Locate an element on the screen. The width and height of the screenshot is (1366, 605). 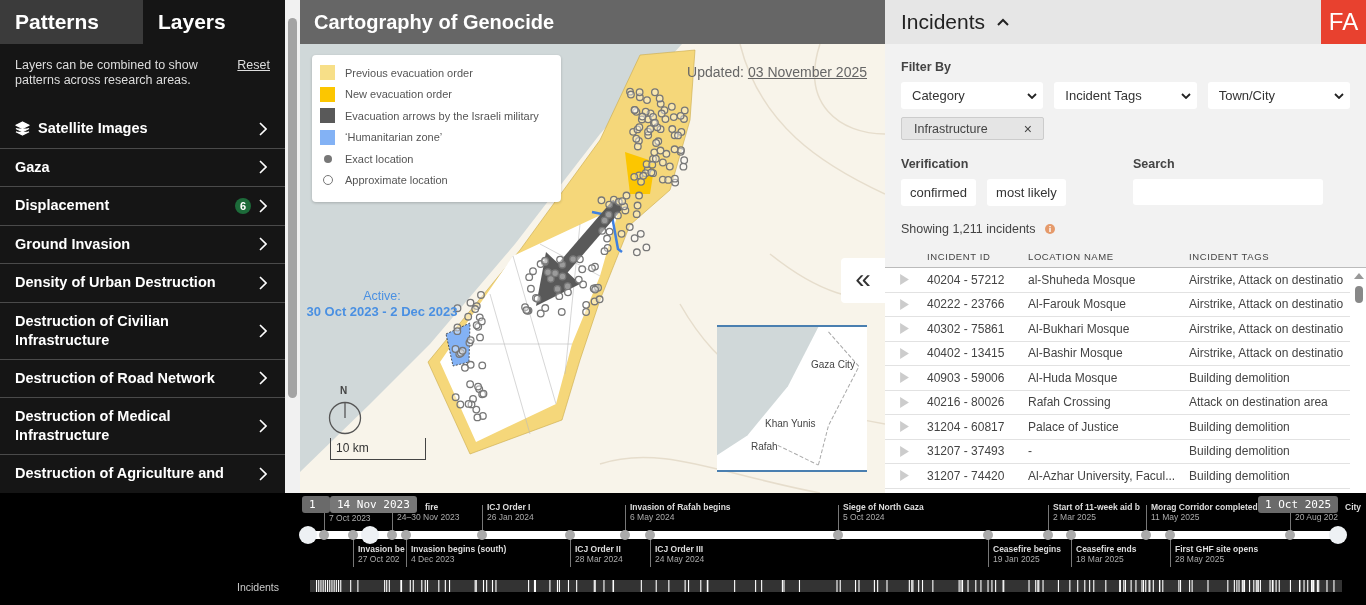
logo: FA is located at coordinates (1343, 22).